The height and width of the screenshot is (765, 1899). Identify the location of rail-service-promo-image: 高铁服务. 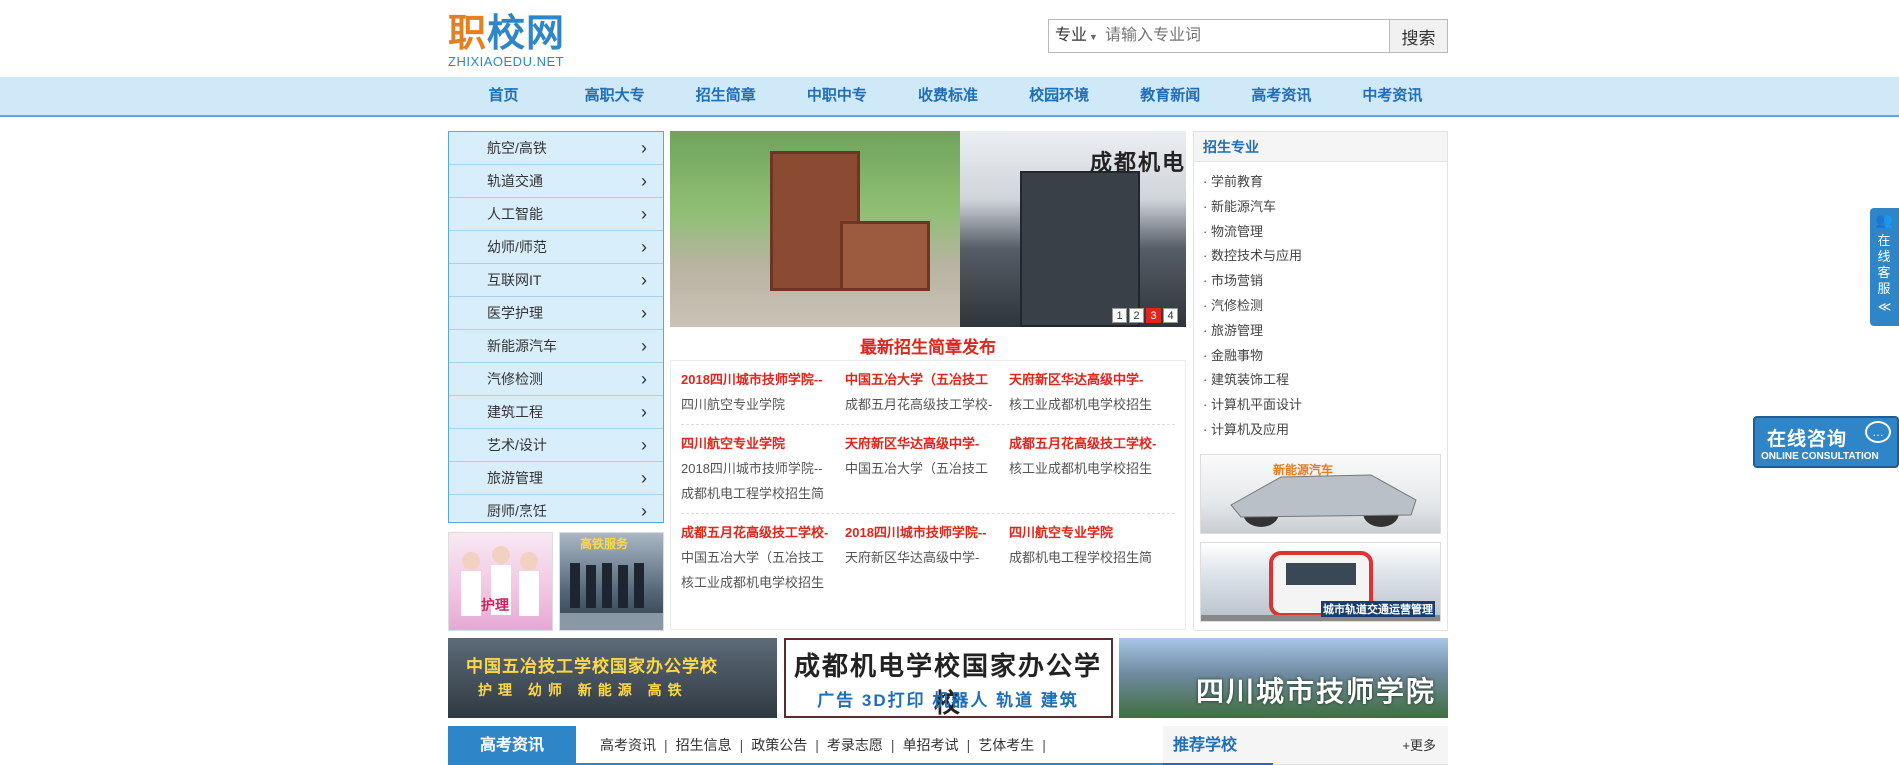
(611, 581).